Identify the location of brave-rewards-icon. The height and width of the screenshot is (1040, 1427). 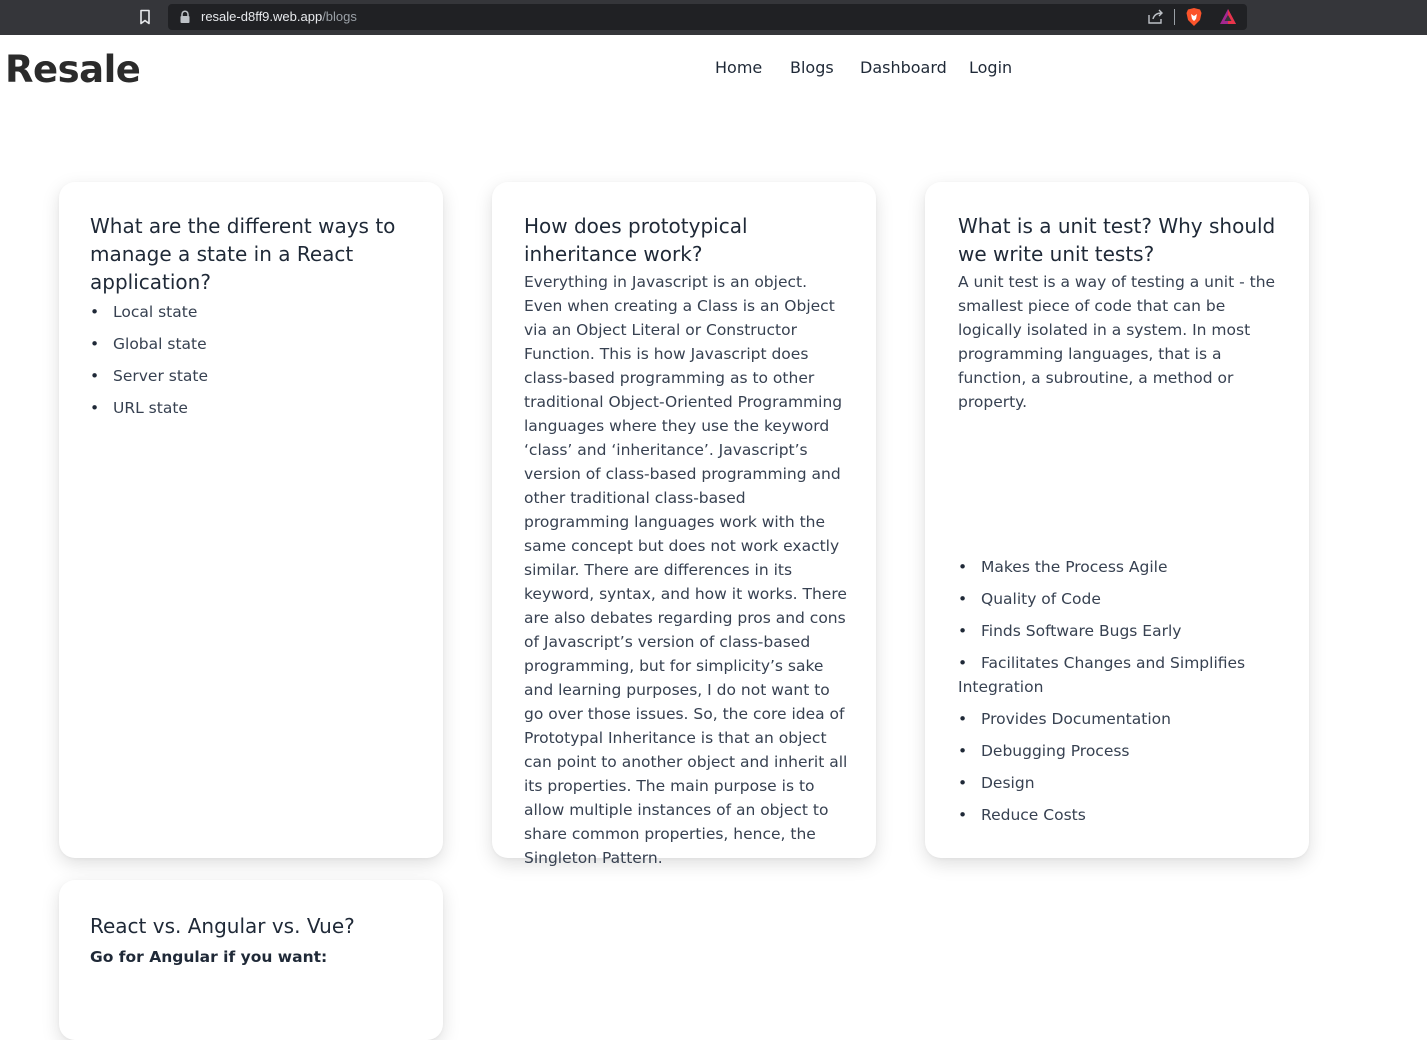
(1228, 17).